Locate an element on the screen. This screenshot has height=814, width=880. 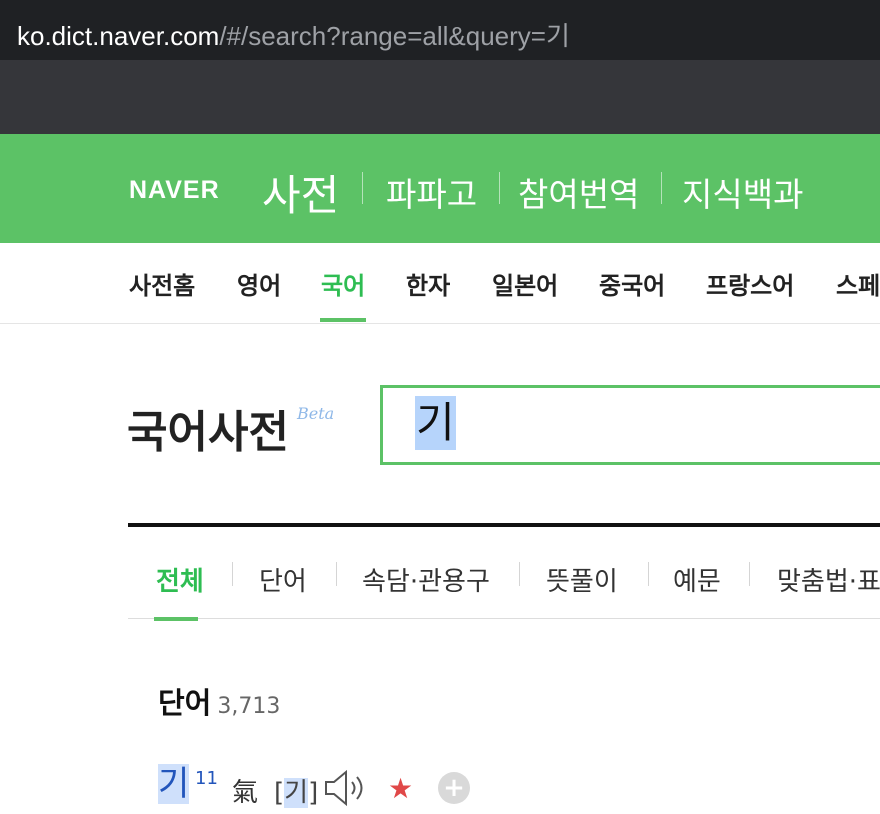
result-count: 3,713 is located at coordinates (249, 706).